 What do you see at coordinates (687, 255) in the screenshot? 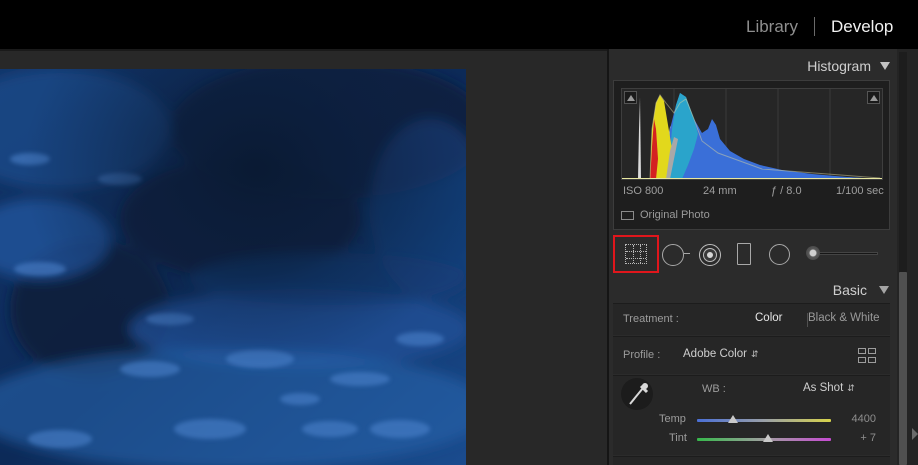
I see `spot-removal-arrow-icon` at bounding box center [687, 255].